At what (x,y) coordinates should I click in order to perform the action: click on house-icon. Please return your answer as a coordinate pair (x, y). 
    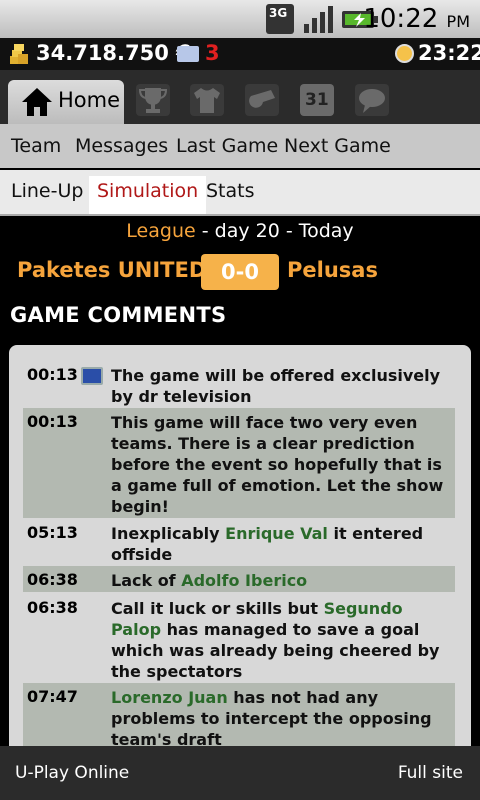
    Looking at the image, I should click on (37, 102).